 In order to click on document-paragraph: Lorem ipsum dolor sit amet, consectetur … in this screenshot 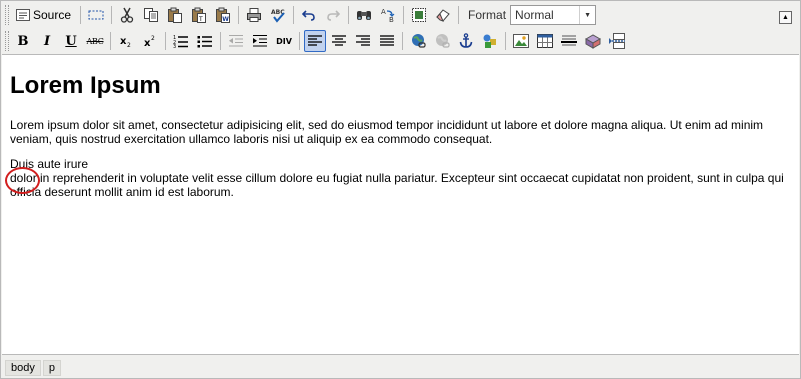, I will do `click(400, 132)`.